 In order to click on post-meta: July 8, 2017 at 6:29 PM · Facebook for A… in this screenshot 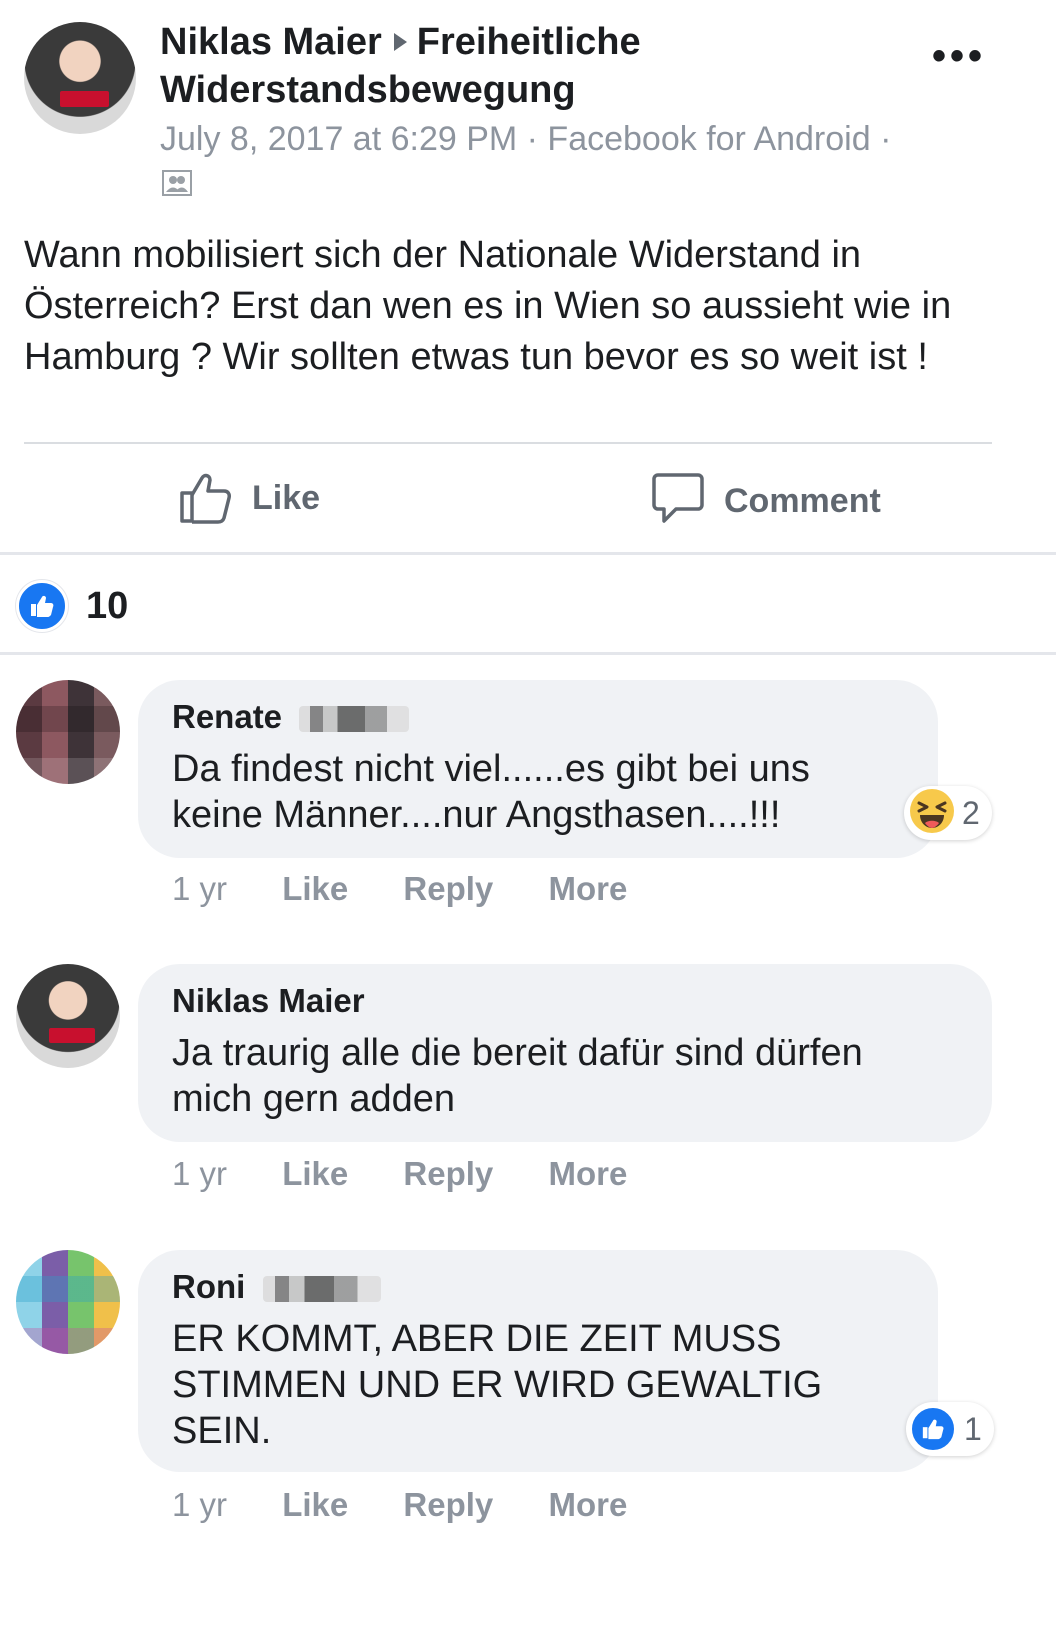, I will do `click(526, 139)`.